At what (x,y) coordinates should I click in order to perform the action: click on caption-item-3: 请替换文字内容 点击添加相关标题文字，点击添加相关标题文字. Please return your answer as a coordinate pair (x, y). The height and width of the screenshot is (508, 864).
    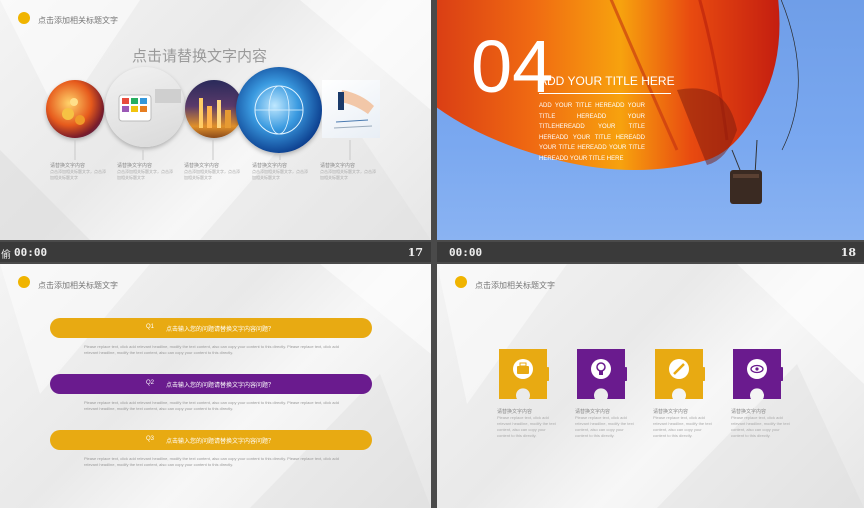
    Looking at the image, I should click on (212, 171).